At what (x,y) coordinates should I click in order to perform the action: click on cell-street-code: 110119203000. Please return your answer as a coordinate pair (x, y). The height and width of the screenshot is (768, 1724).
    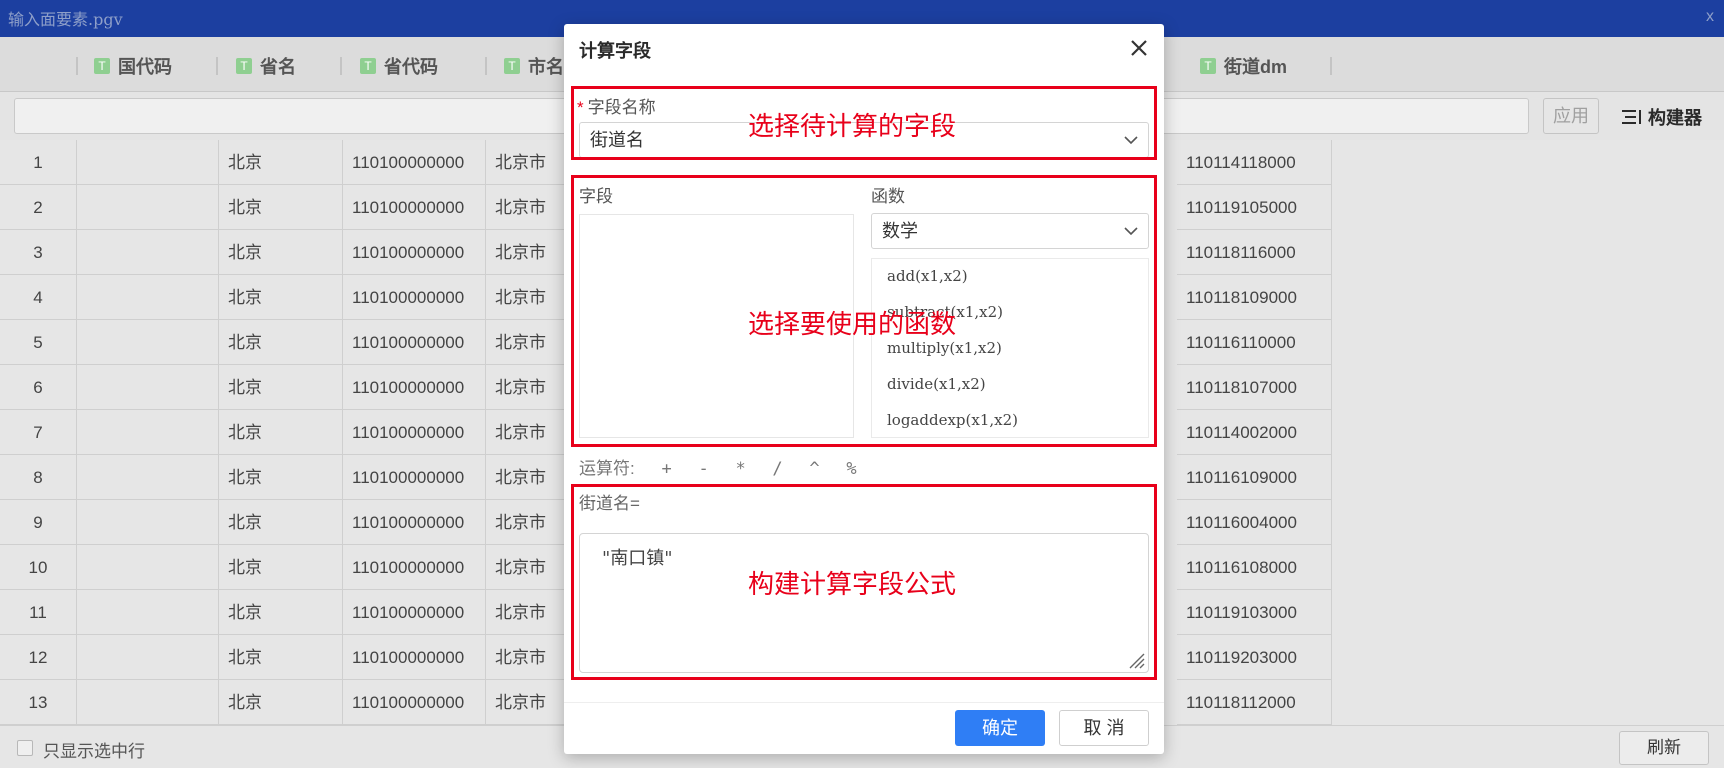
    Looking at the image, I should click on (1254, 657).